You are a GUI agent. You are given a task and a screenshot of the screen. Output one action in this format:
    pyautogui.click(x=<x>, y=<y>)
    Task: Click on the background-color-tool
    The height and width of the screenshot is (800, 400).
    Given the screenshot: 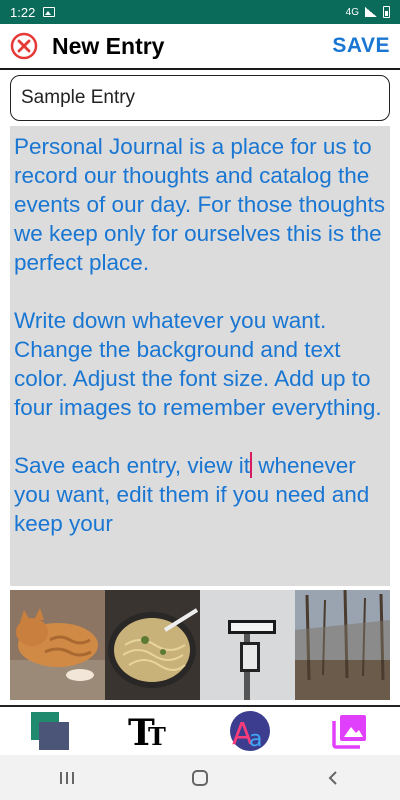 What is the action you would take?
    pyautogui.click(x=50, y=731)
    